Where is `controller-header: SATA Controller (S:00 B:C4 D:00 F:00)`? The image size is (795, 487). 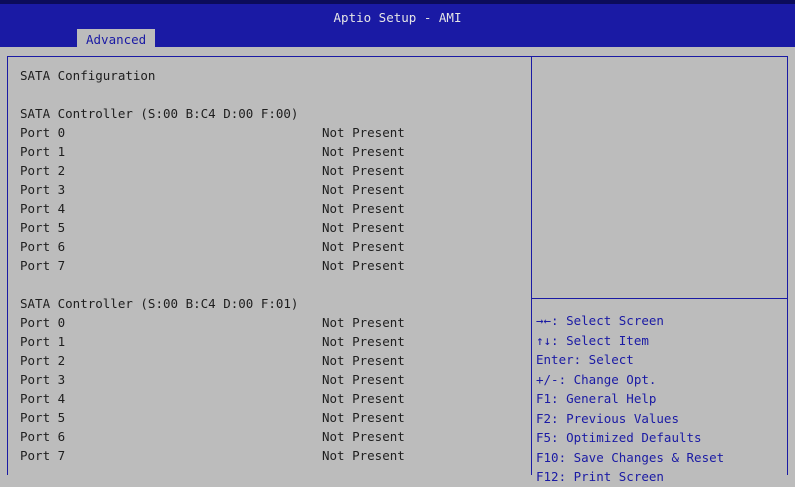 controller-header: SATA Controller (S:00 B:C4 D:00 F:00) is located at coordinates (159, 113).